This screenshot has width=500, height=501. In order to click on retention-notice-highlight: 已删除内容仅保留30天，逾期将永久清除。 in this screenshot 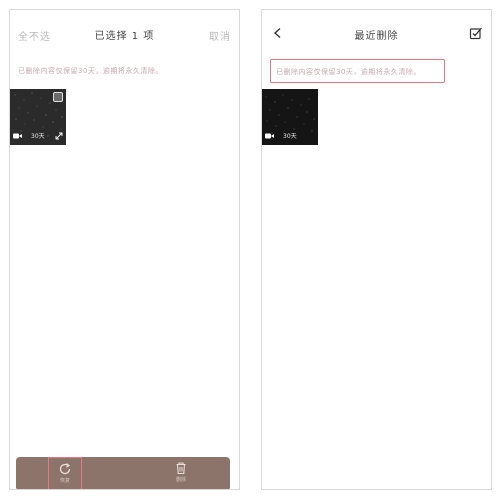, I will do `click(357, 71)`.